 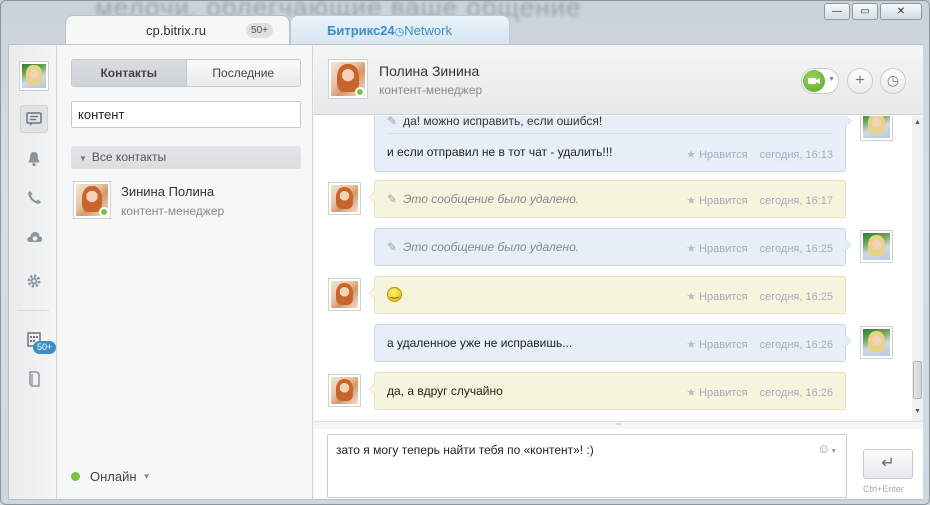 What do you see at coordinates (917, 411) in the screenshot?
I see `scroll-down-icon: ▼` at bounding box center [917, 411].